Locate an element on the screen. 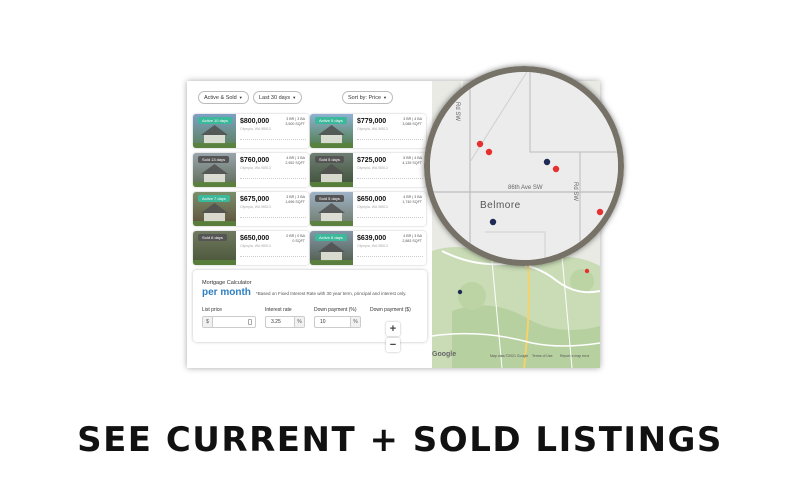 The height and width of the screenshot is (500, 800). listing-stats: 4 BR | 3 BA 2,883 SQFT is located at coordinates (412, 238).